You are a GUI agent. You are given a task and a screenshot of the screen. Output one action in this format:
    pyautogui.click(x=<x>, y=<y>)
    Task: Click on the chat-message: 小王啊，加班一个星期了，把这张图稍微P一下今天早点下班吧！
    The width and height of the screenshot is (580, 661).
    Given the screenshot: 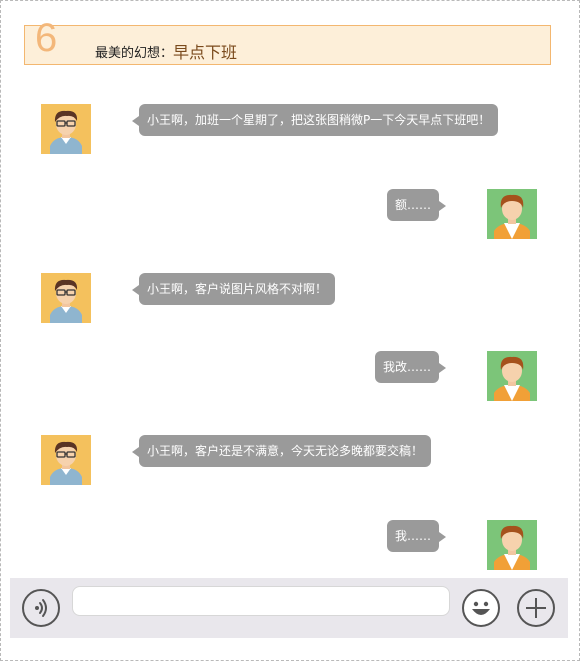 What is the action you would take?
    pyautogui.click(x=290, y=130)
    